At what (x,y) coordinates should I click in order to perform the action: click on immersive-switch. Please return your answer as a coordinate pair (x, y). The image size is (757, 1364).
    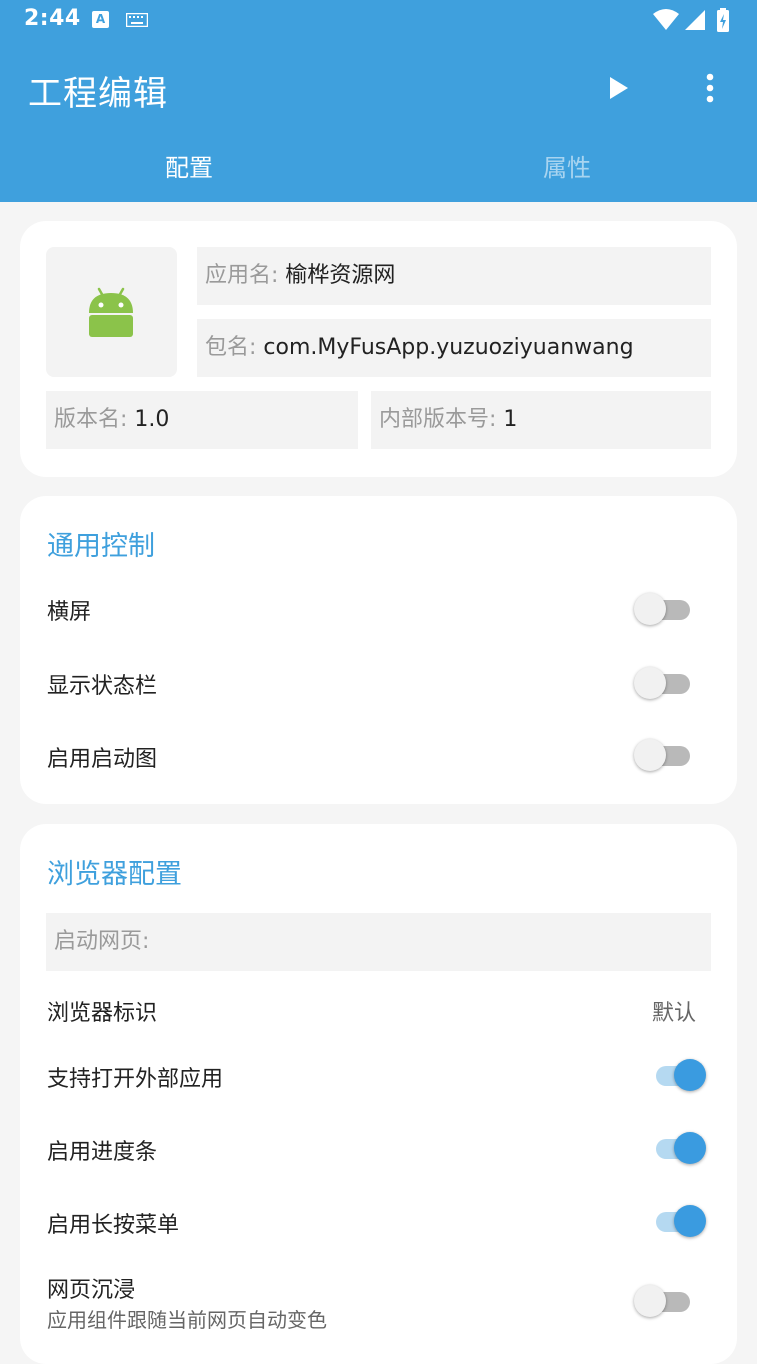
    Looking at the image, I should click on (663, 1300).